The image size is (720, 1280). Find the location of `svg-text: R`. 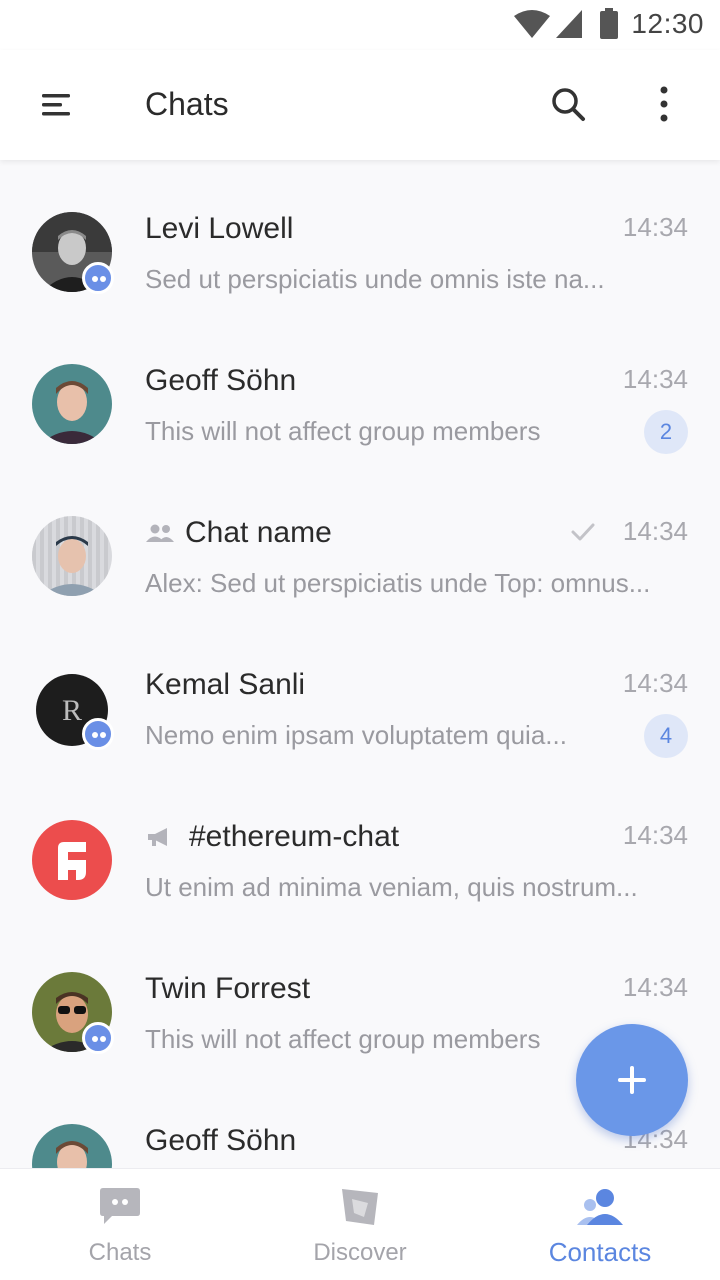

svg-text: R is located at coordinates (72, 710).